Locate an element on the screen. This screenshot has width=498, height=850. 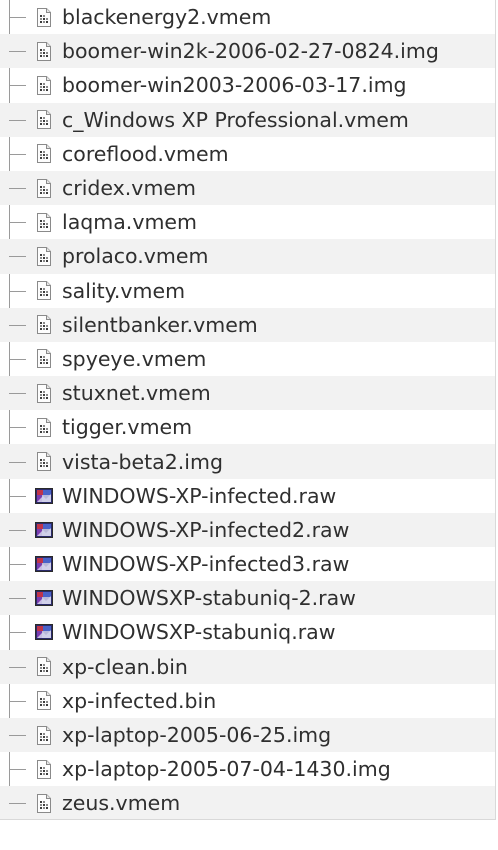
file-row: xp-clean.bin is located at coordinates (247, 666).